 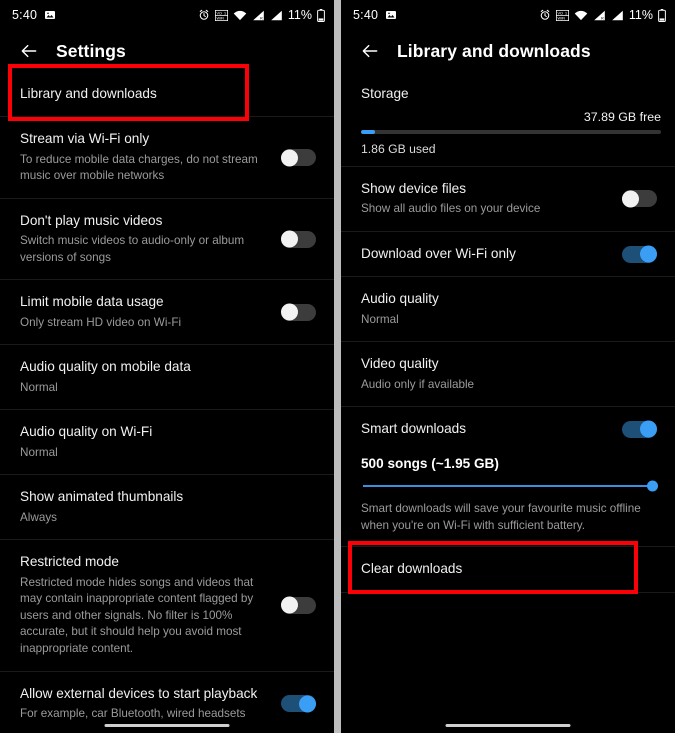 I want to click on toggle-limit-mobile-data-usage, so click(x=298, y=312).